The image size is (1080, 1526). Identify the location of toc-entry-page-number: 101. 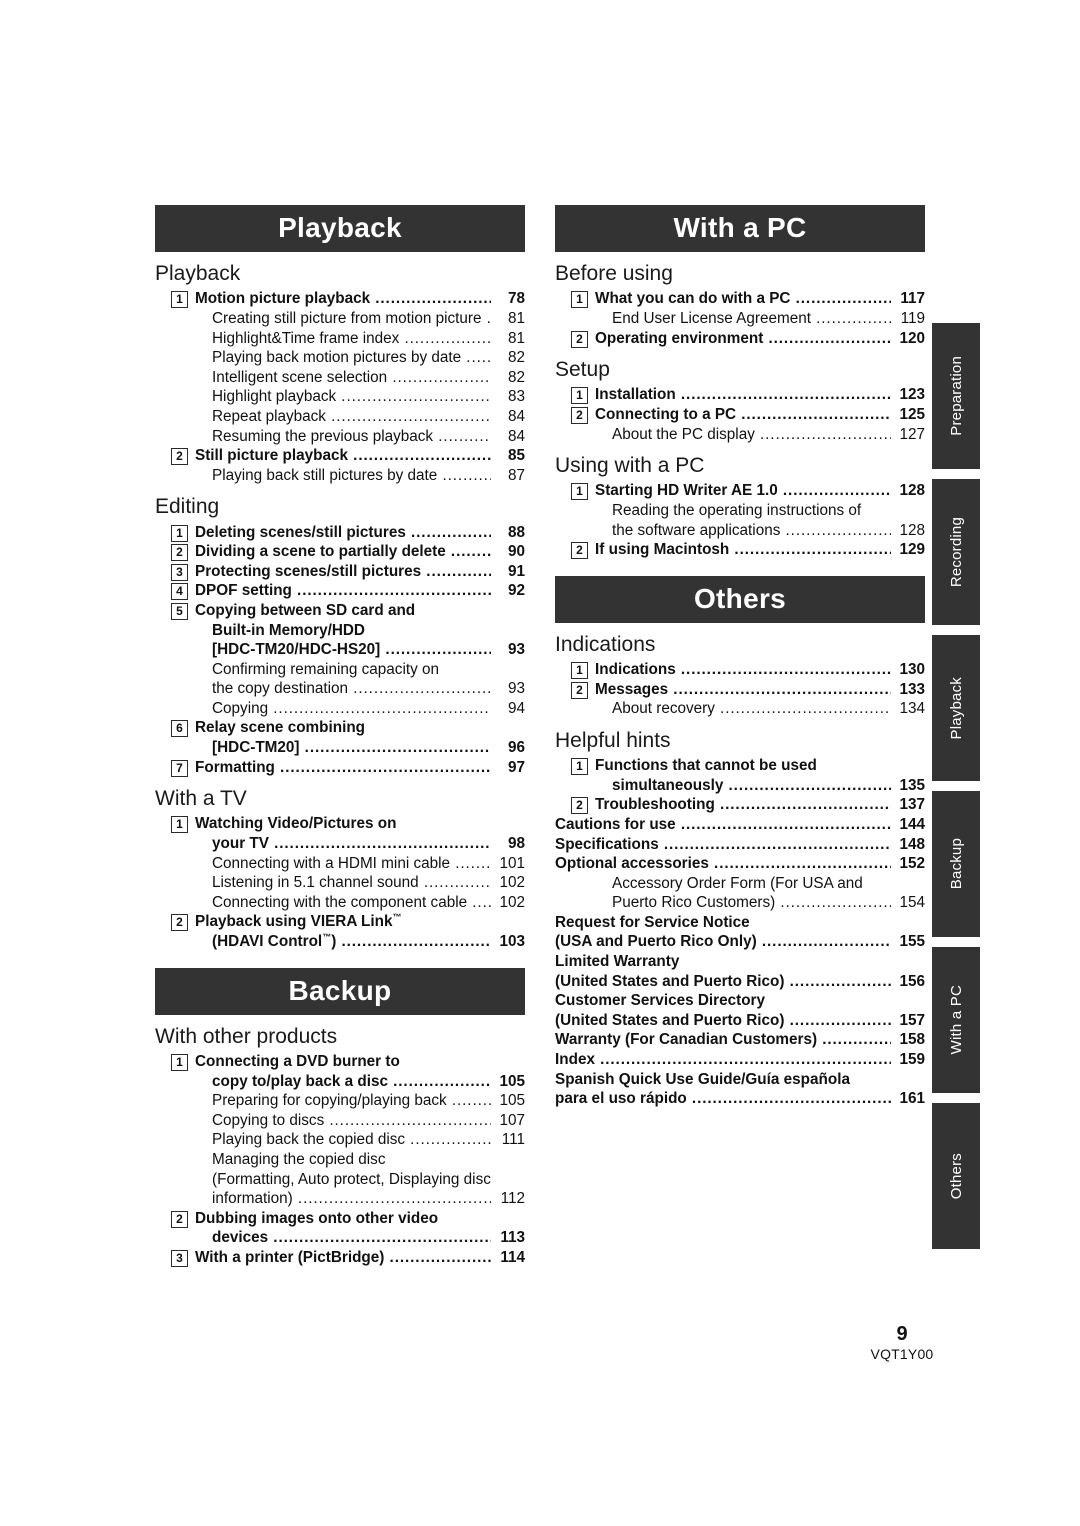
(512, 863).